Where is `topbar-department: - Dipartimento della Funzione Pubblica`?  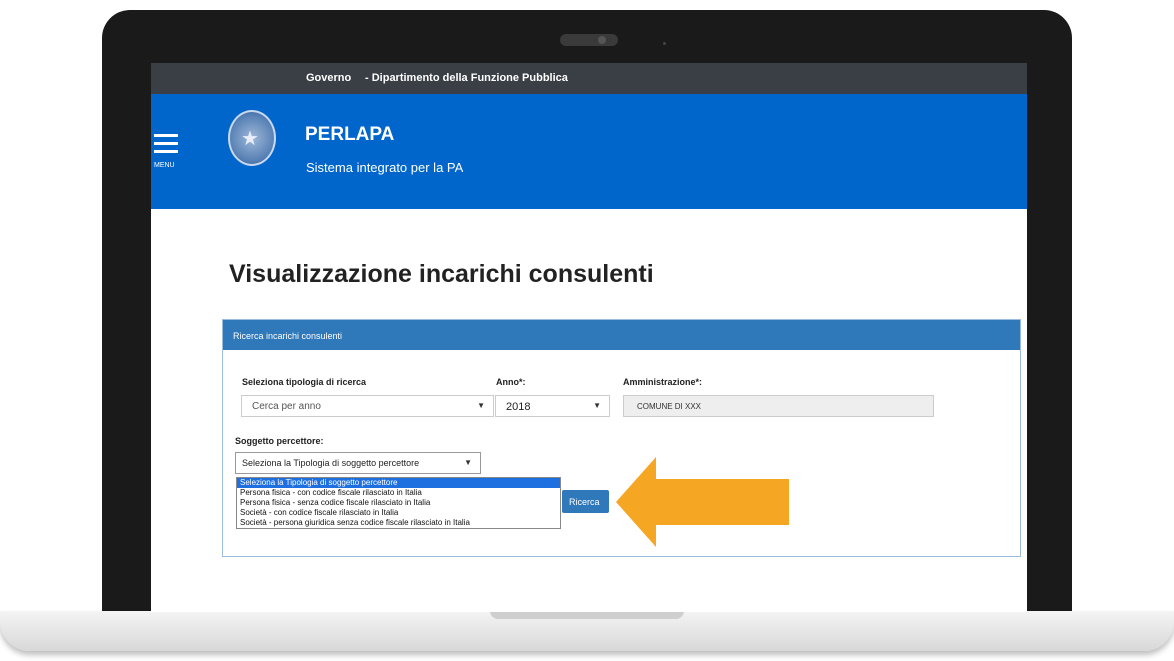 topbar-department: - Dipartimento della Funzione Pubblica is located at coordinates (466, 78).